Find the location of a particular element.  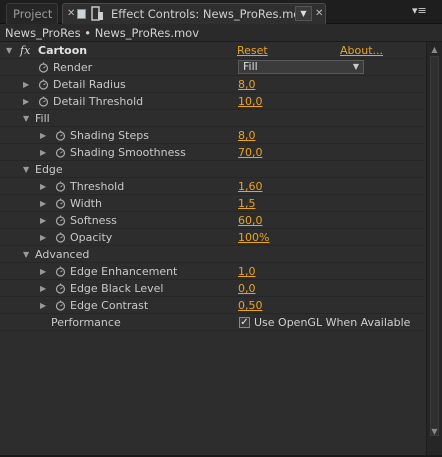

vertical-scrollbar: ▲ ▼ is located at coordinates (434, 249).